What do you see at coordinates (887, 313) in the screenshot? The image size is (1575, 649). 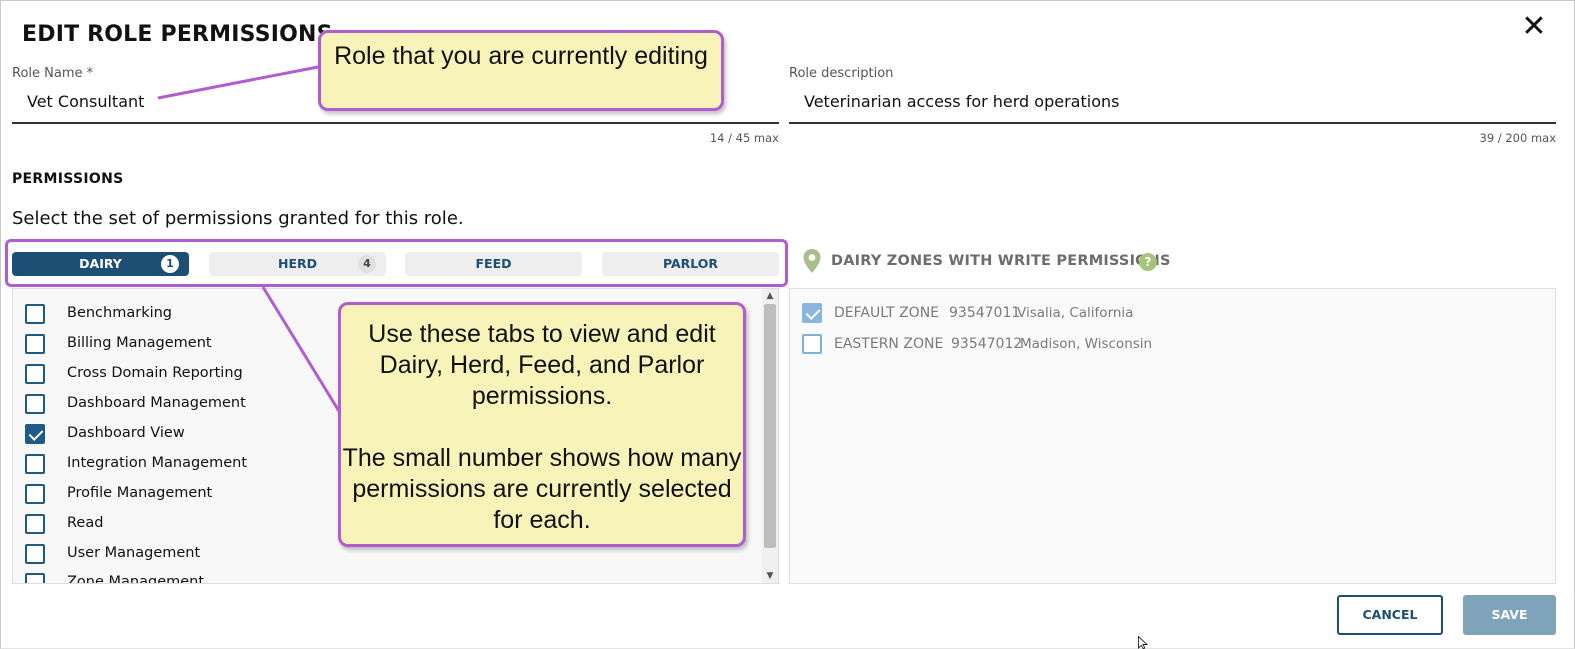 I see `zone-name: DEFAULT ZONE` at bounding box center [887, 313].